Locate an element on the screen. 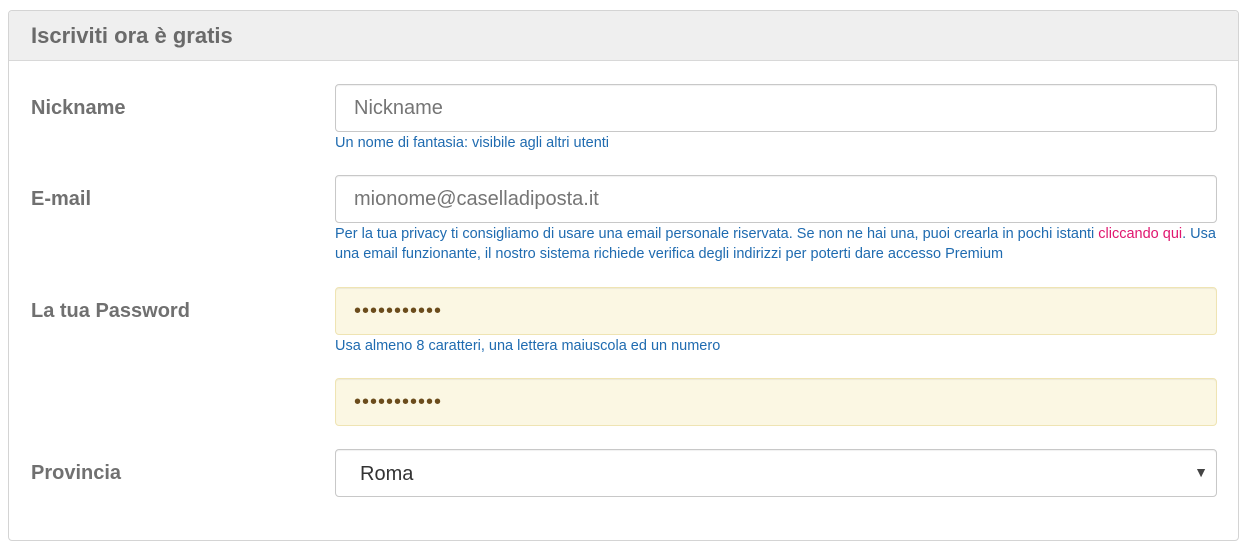 The height and width of the screenshot is (559, 1250). email-label: E-mail is located at coordinates (61, 199).